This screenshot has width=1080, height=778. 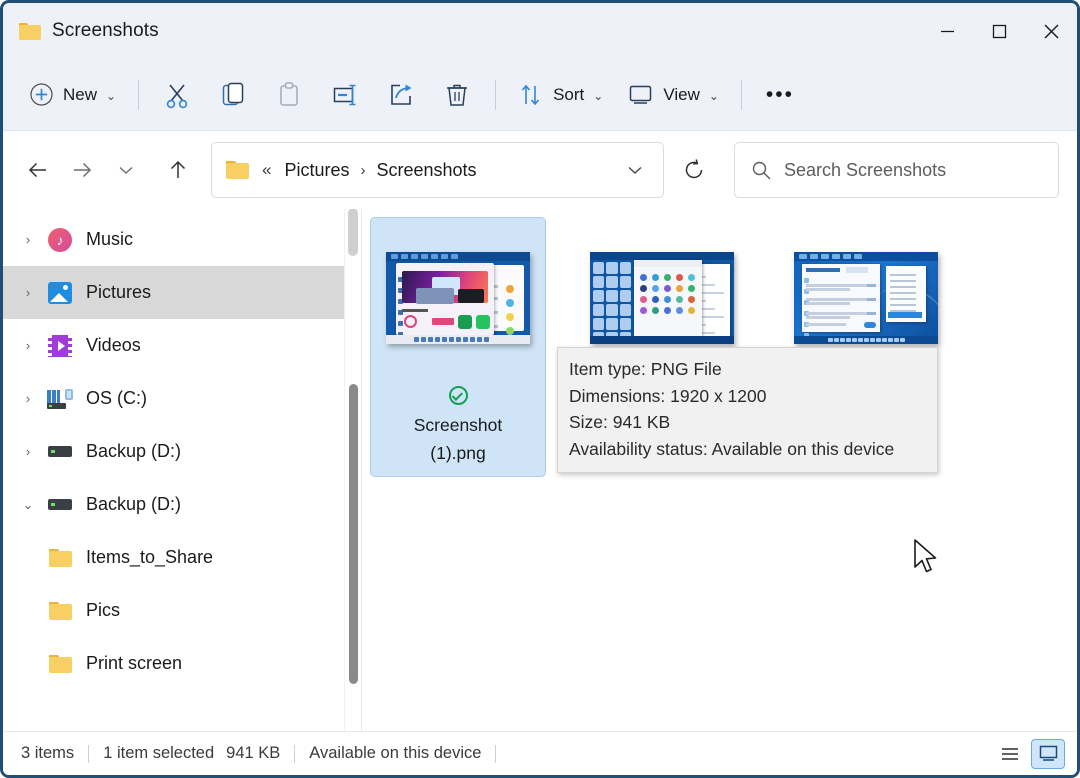 I want to click on ellipsis-icon: •••, so click(x=779, y=94).